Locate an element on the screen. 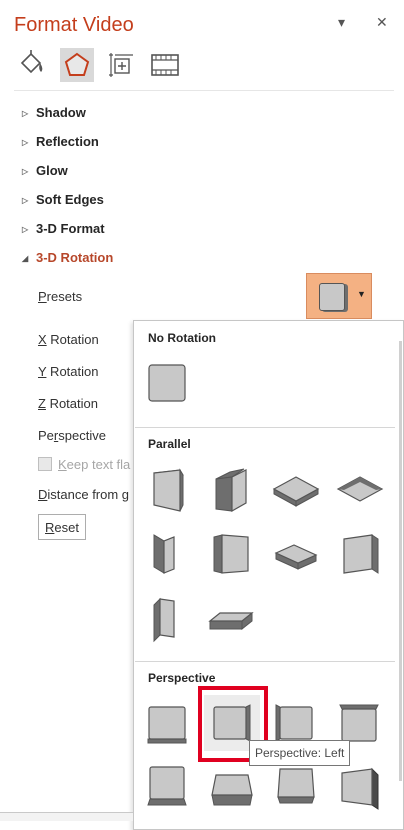 The height and width of the screenshot is (830, 404). chevron-down-icon: ▼ is located at coordinates (361, 294).